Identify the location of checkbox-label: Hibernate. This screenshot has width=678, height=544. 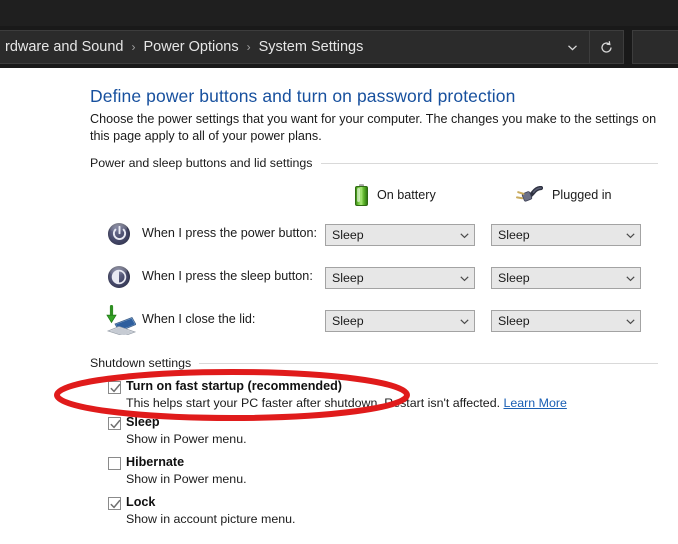
(155, 462).